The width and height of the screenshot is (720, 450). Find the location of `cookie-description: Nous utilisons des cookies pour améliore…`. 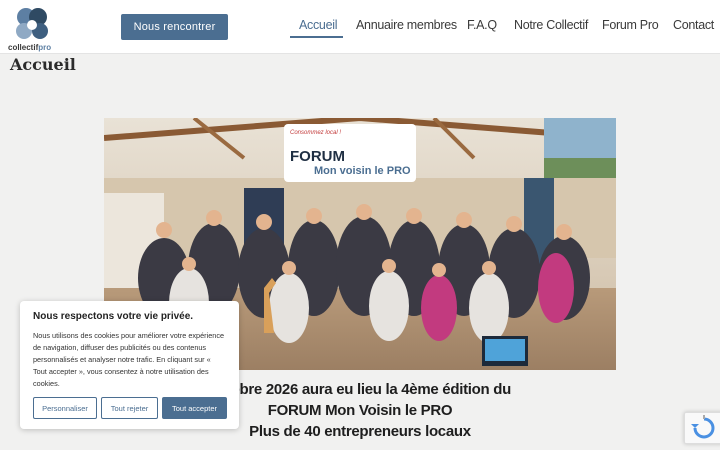

cookie-description: Nous utilisons des cookies pour améliore… is located at coordinates (129, 359).